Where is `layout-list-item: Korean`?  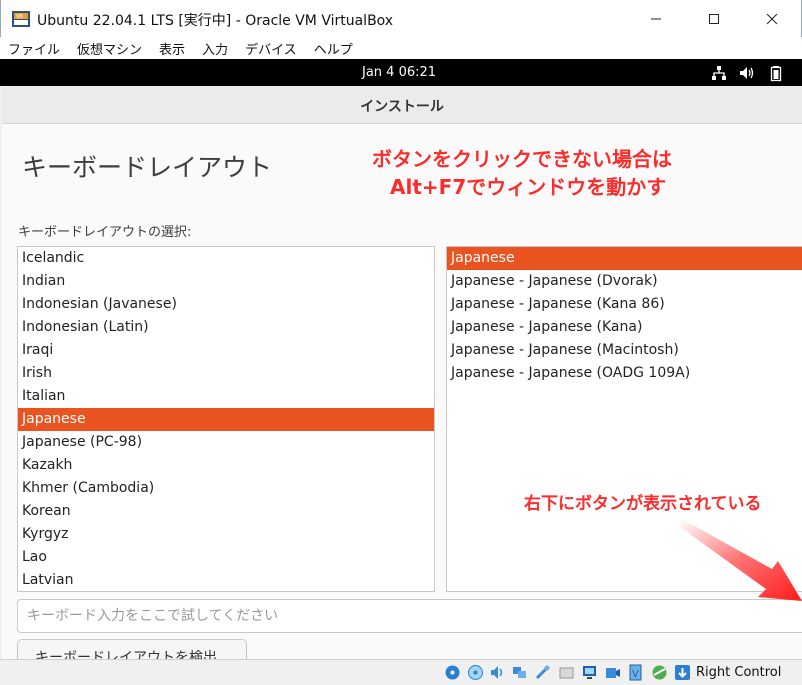 layout-list-item: Korean is located at coordinates (226, 511).